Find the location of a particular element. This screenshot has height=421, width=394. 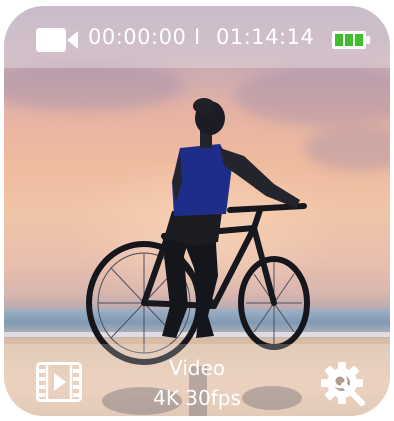

record-time: 00:00:00 is located at coordinates (137, 37).